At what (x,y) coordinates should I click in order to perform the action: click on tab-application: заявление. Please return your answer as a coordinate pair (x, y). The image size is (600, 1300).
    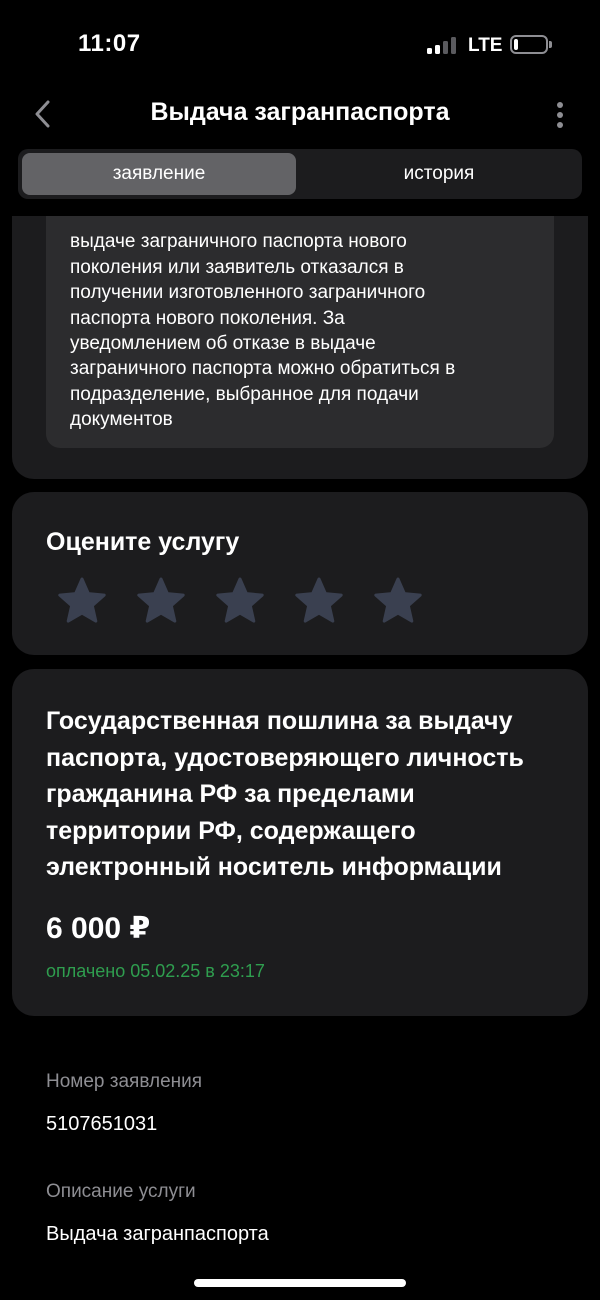
    Looking at the image, I should click on (159, 174).